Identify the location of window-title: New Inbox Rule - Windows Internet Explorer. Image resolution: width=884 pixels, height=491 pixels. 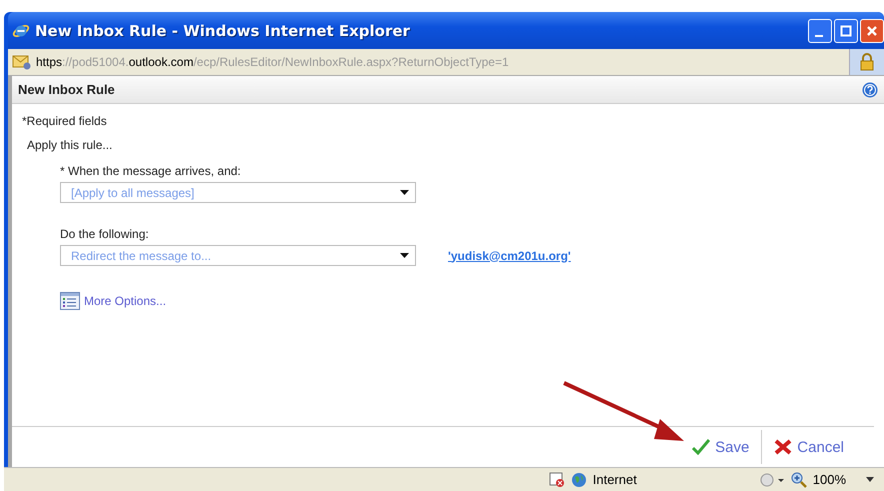
(223, 31).